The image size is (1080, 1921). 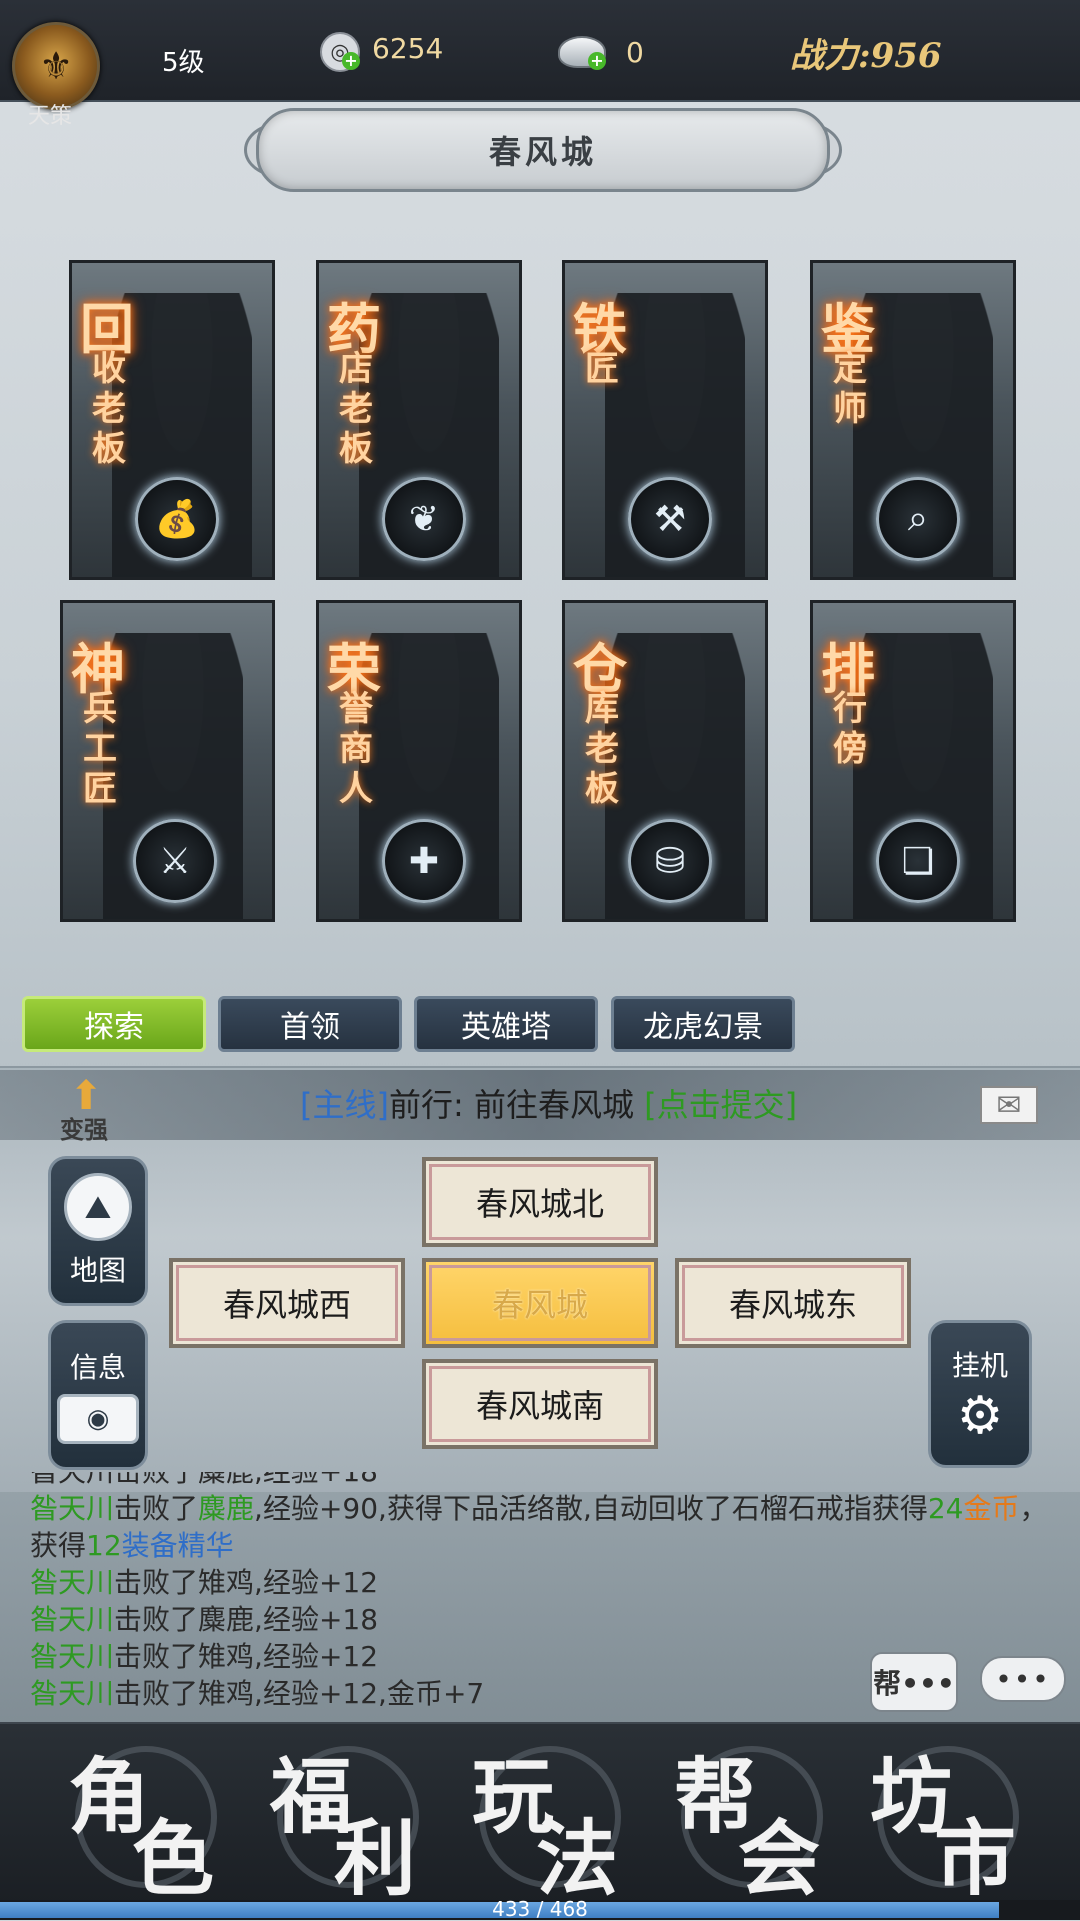 I want to click on tab-hero-tower: 英雄塔, so click(x=506, y=1024).